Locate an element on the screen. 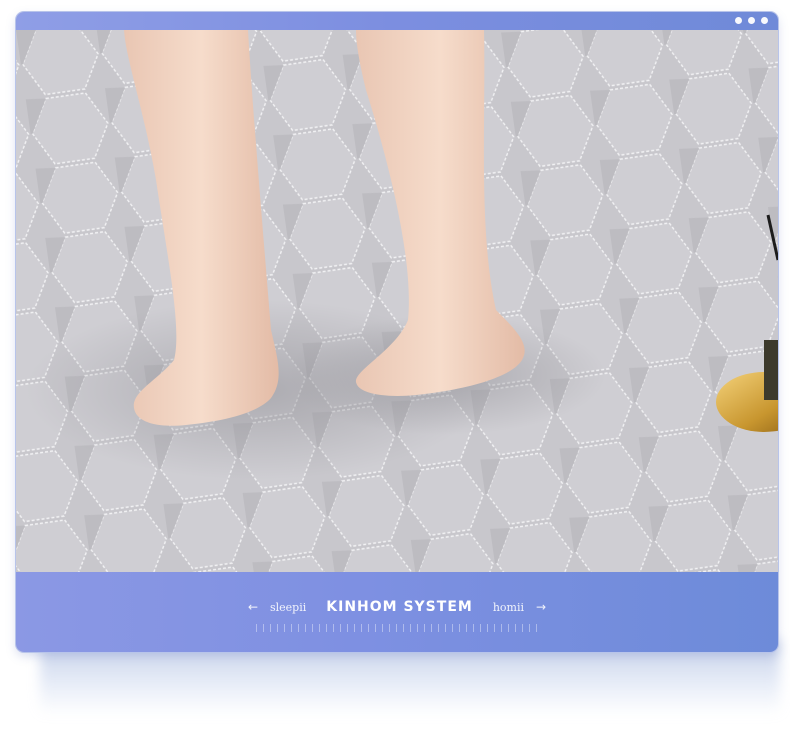 The image size is (790, 731). brand-banner: ← sleepii KINHOM SYSTEM homii → is located at coordinates (397, 612).